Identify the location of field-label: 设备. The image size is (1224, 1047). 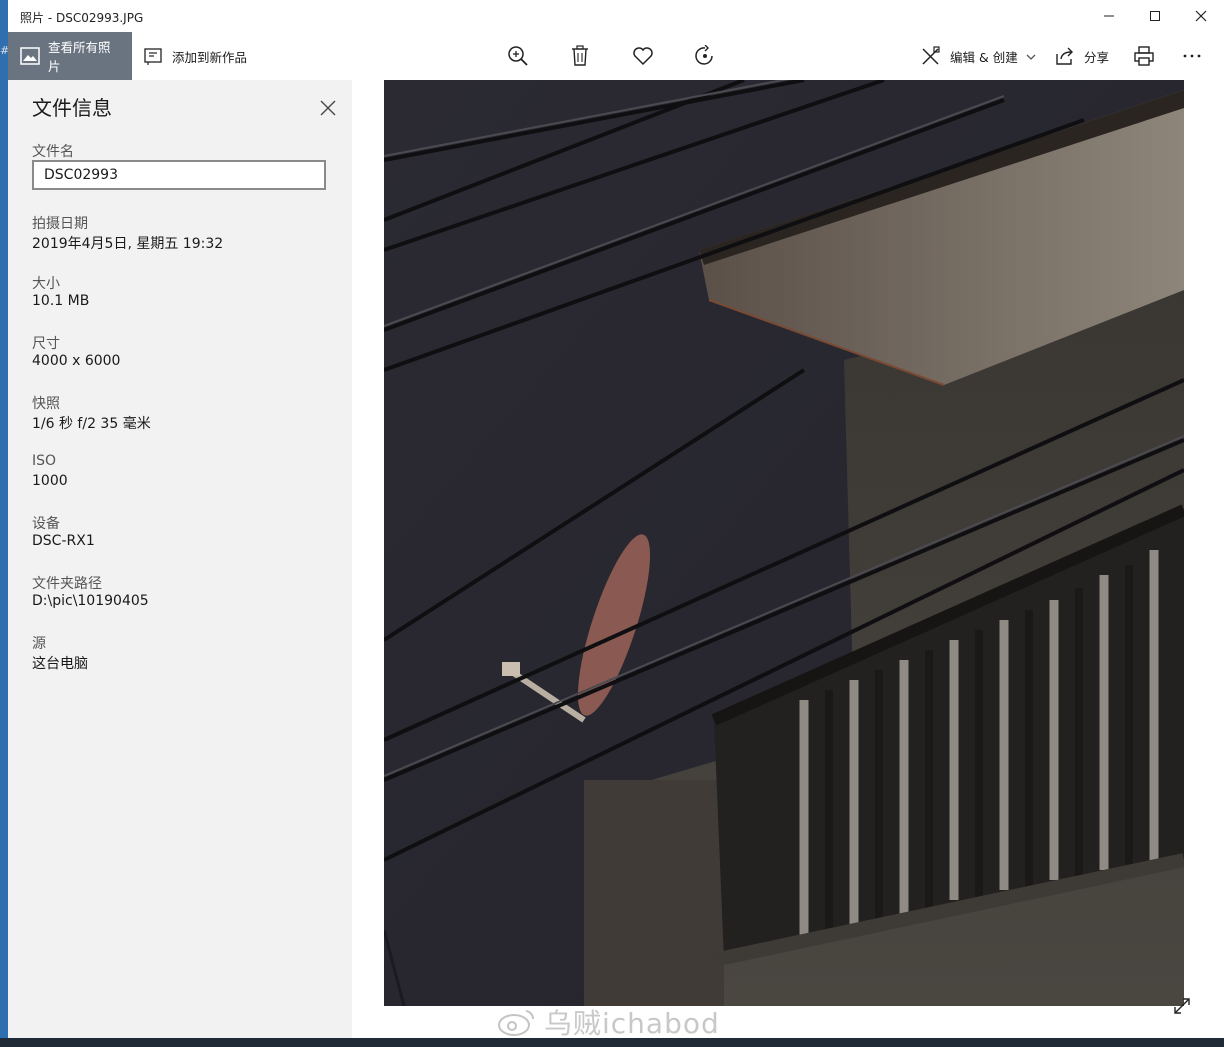
(46, 524).